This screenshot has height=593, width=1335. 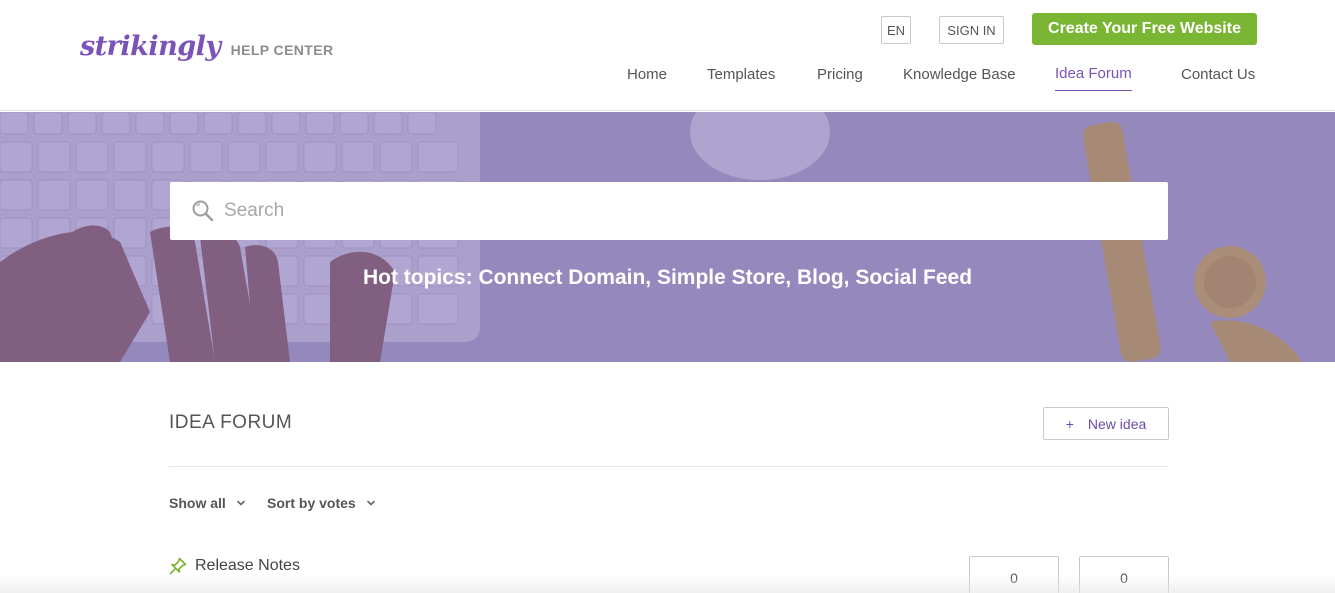 I want to click on sign-in-button: SIGN IN, so click(x=971, y=30).